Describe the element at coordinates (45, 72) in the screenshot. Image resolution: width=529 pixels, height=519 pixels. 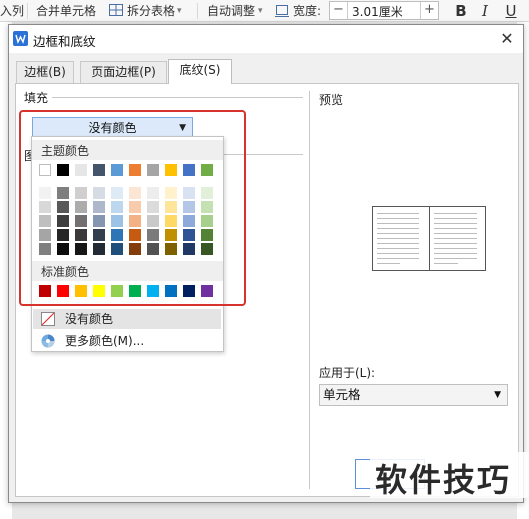
I see `tab-borders: 边框(B)` at that location.